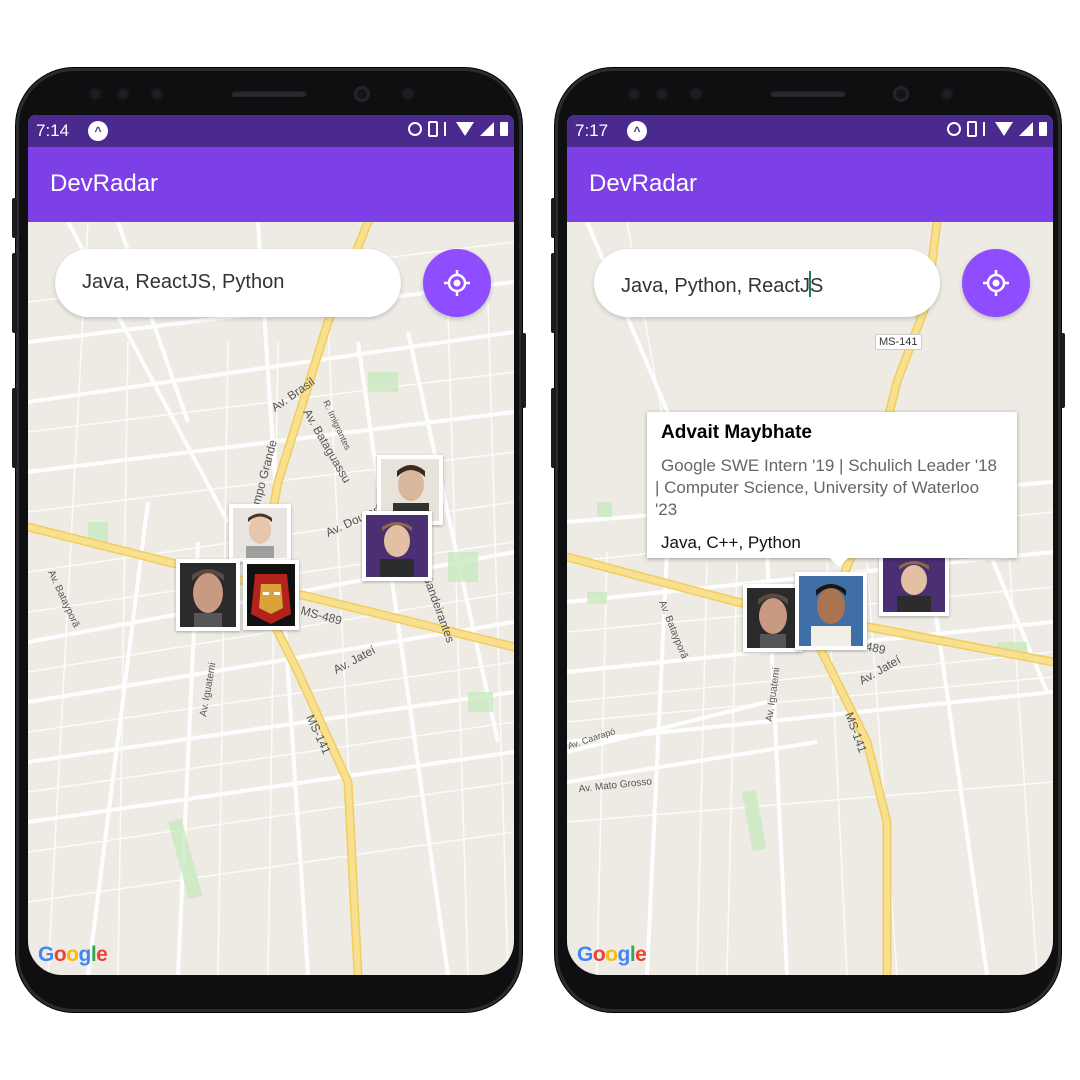 Image resolution: width=1080 pixels, height=1080 pixels. I want to click on road-label: Av. Batayporã, so click(63, 599).